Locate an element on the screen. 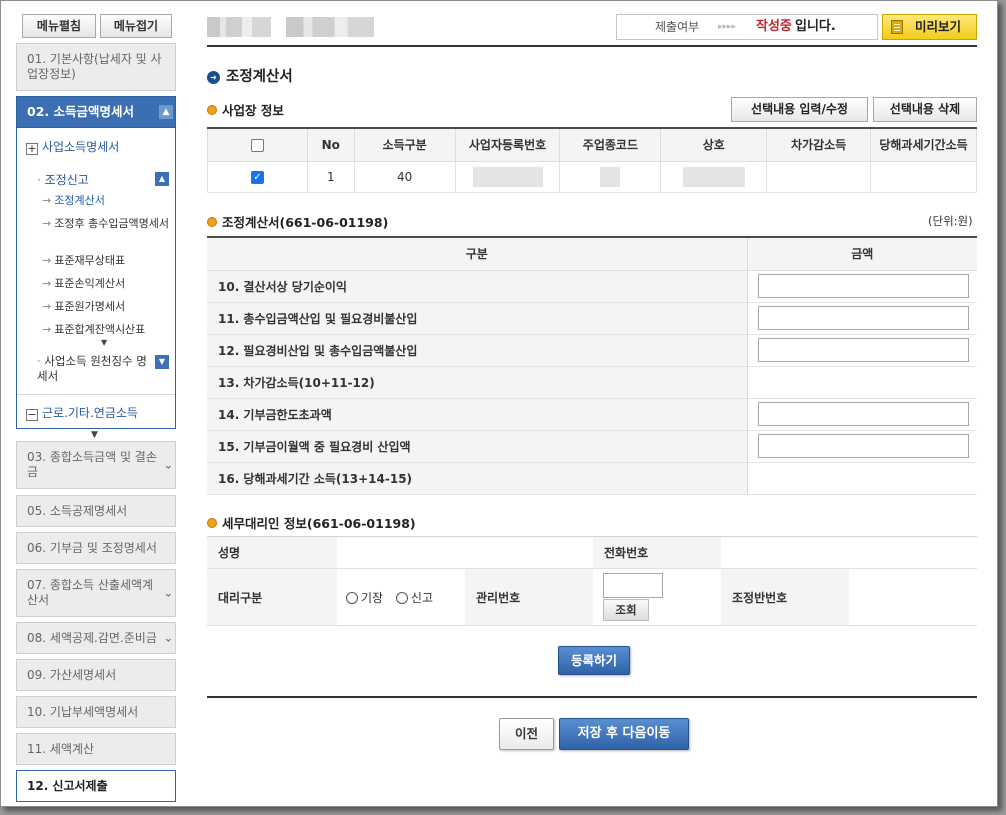 This screenshot has height=815, width=1006. col-biz-reg-no: 사업자등록번호 is located at coordinates (507, 144).